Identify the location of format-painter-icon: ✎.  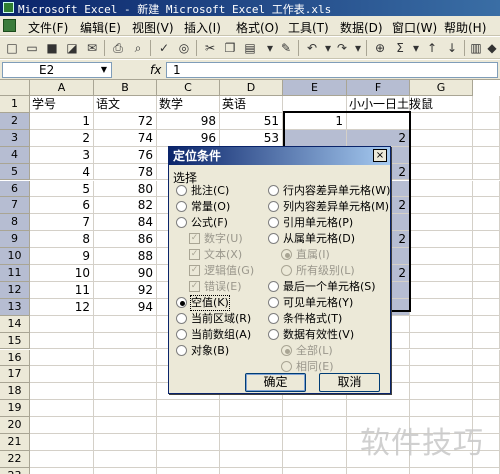
(286, 48).